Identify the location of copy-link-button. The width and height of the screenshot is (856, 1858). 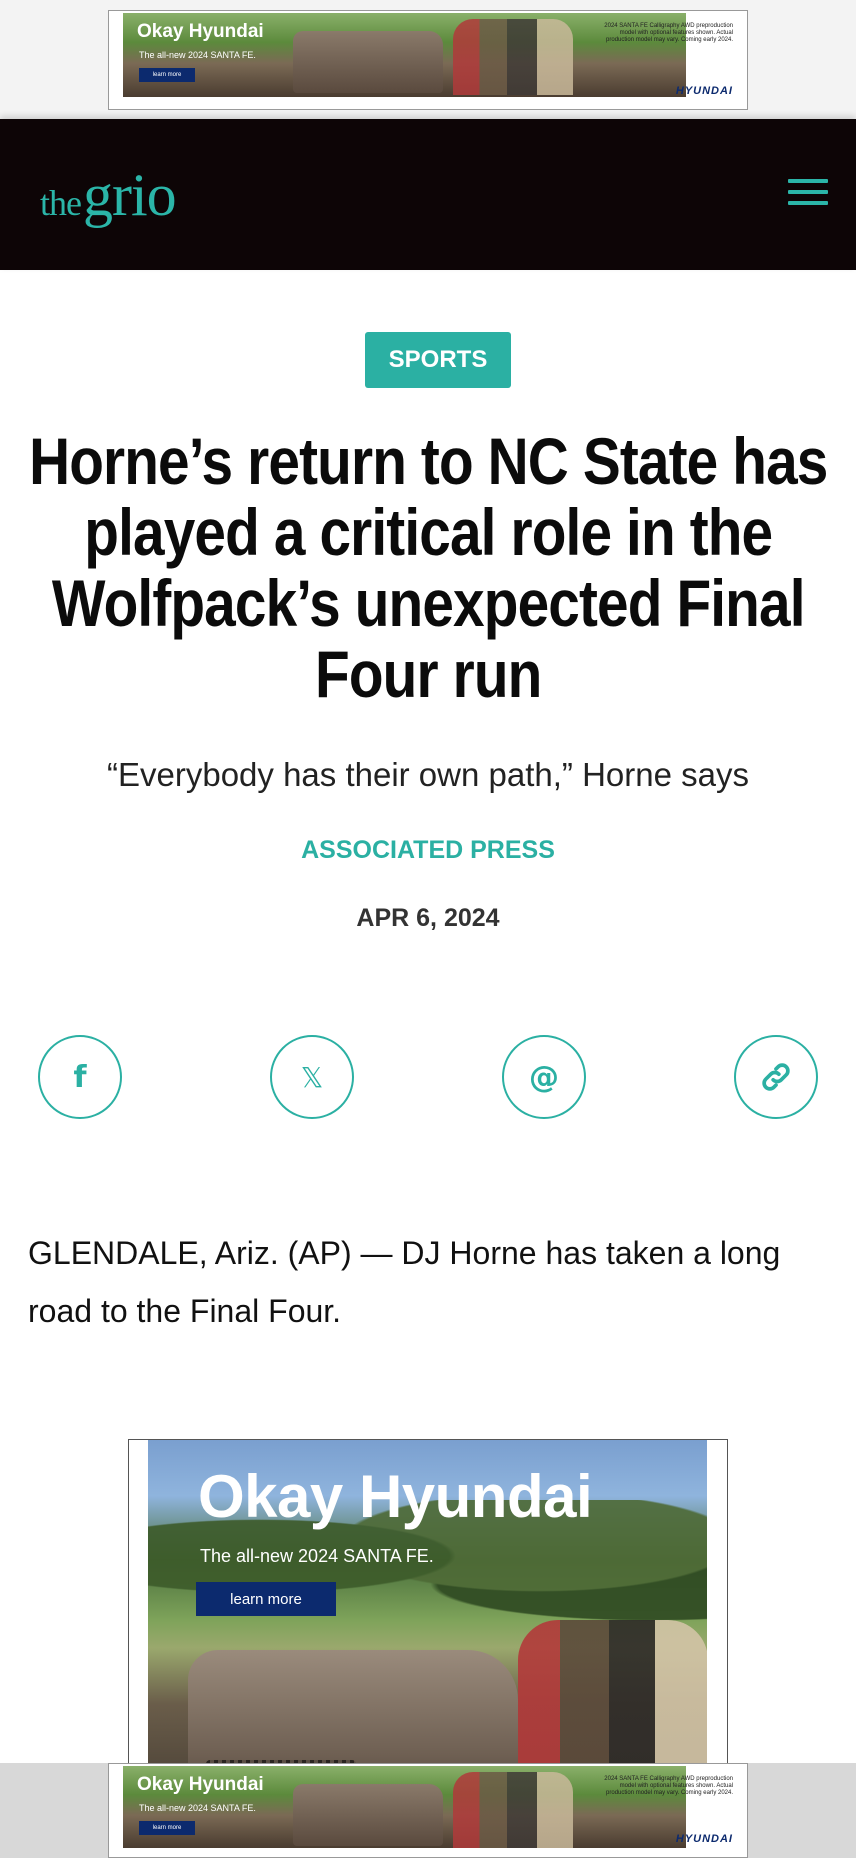
(776, 1077).